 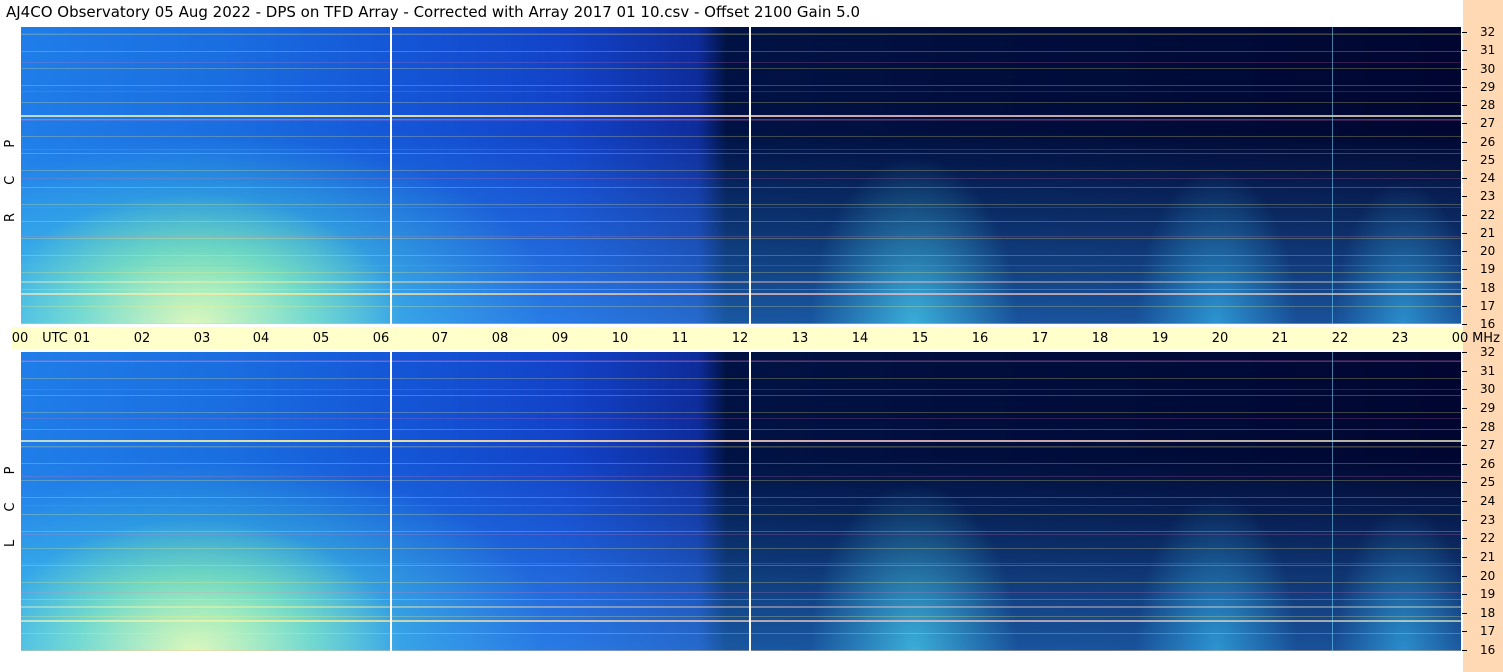 What do you see at coordinates (620, 338) in the screenshot?
I see `time-tick-label: 10` at bounding box center [620, 338].